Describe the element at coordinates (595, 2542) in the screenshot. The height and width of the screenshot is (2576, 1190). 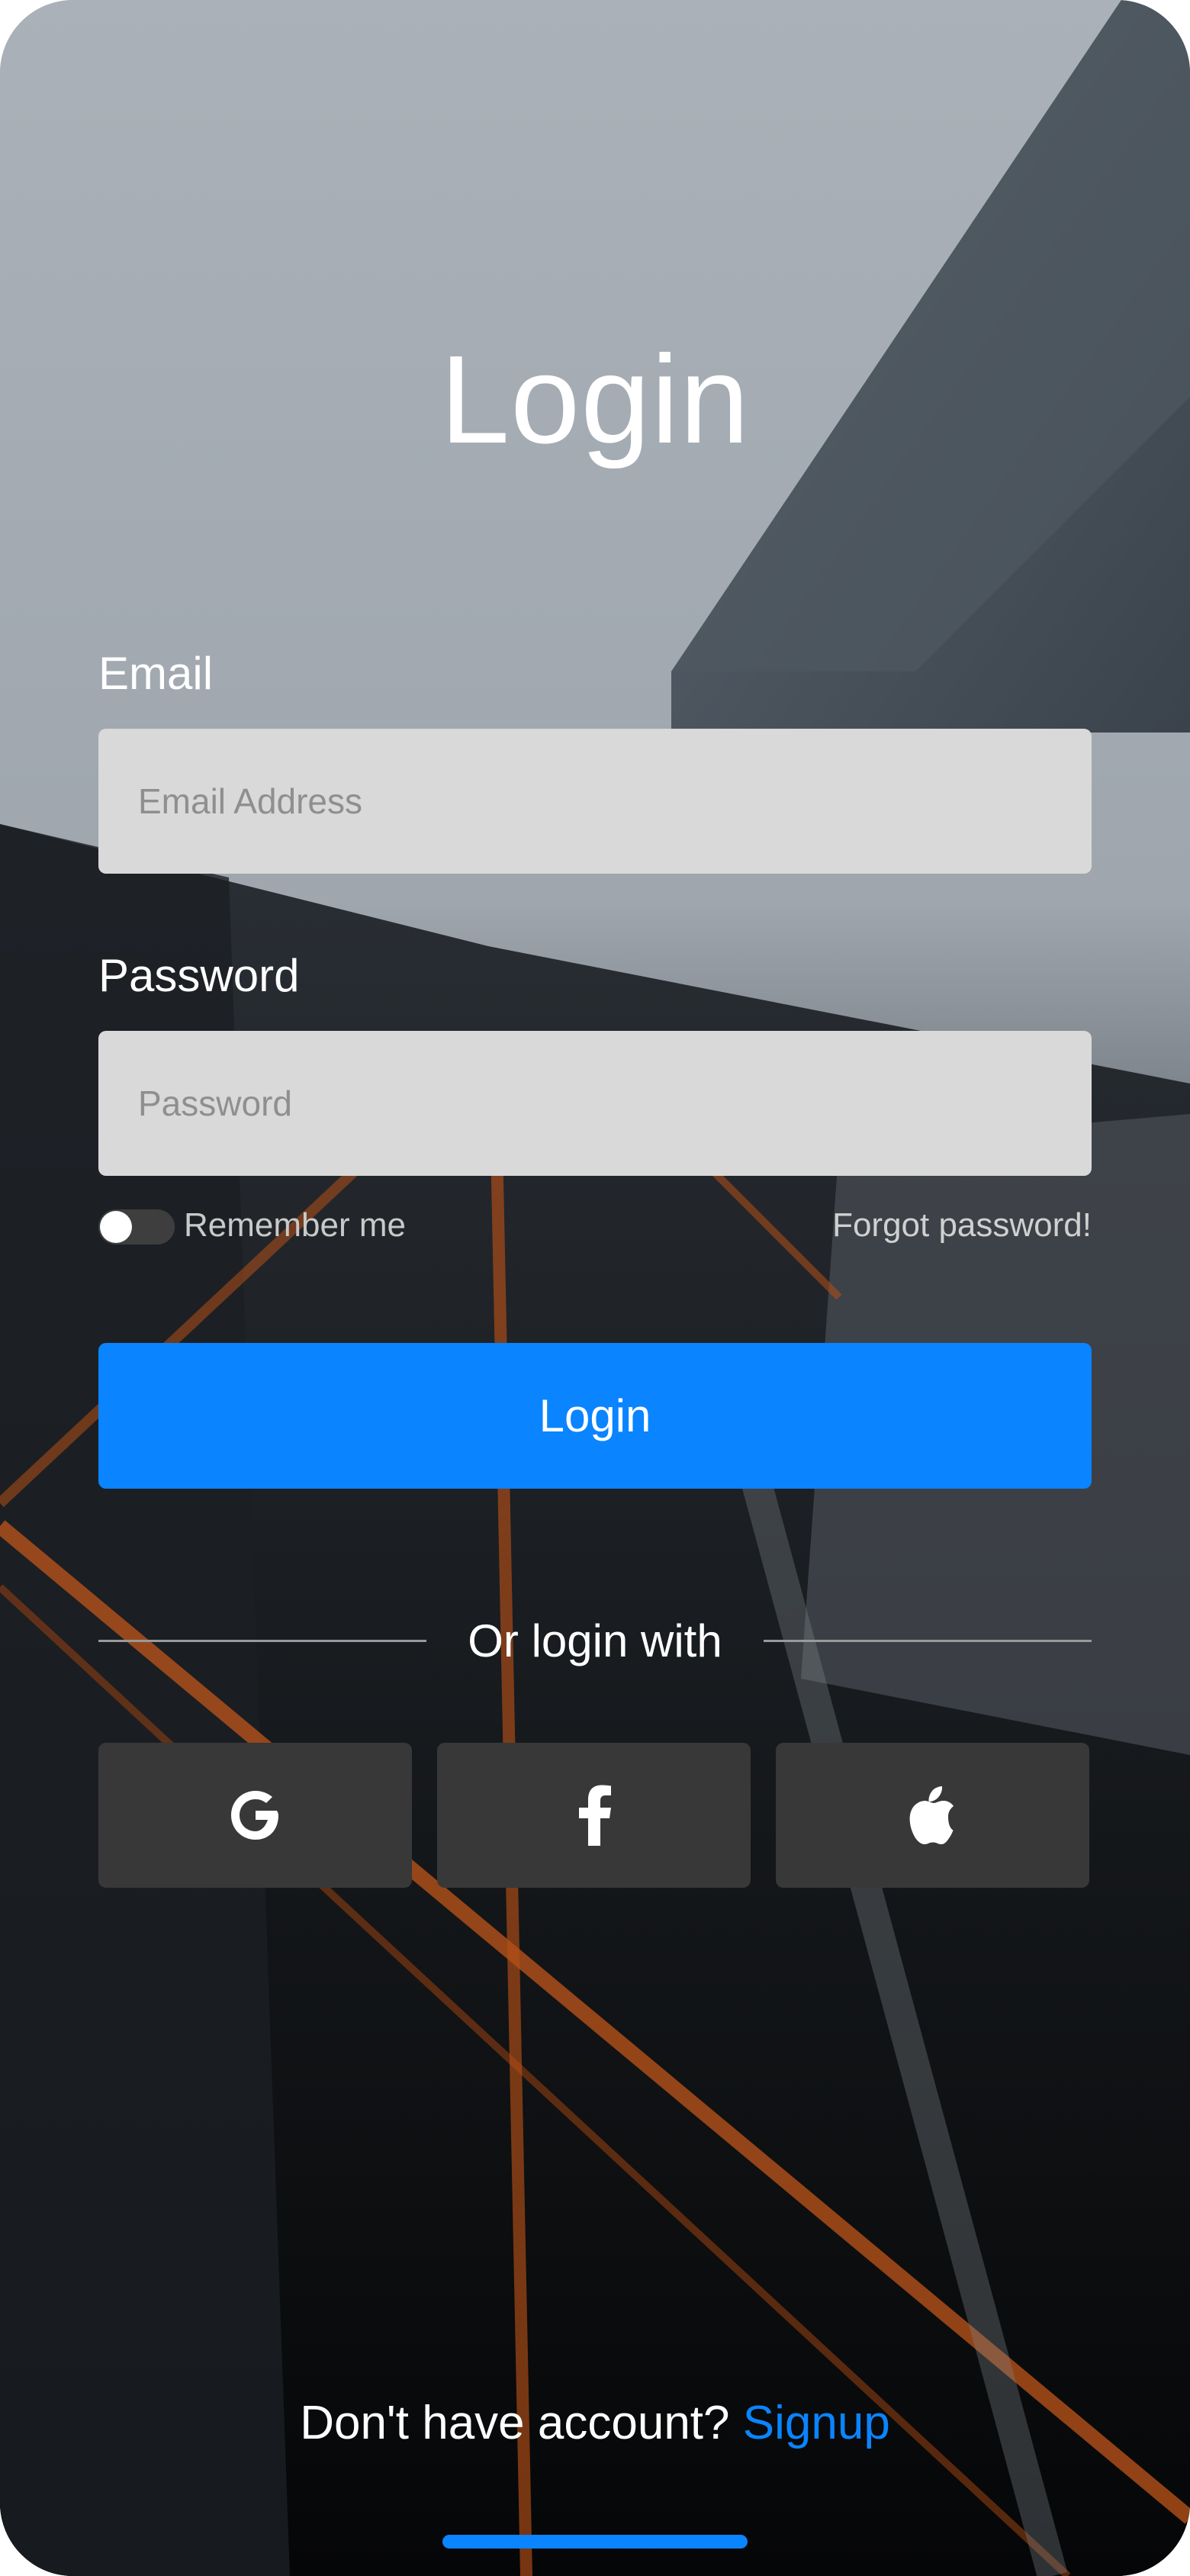
I see `home-indicator` at that location.